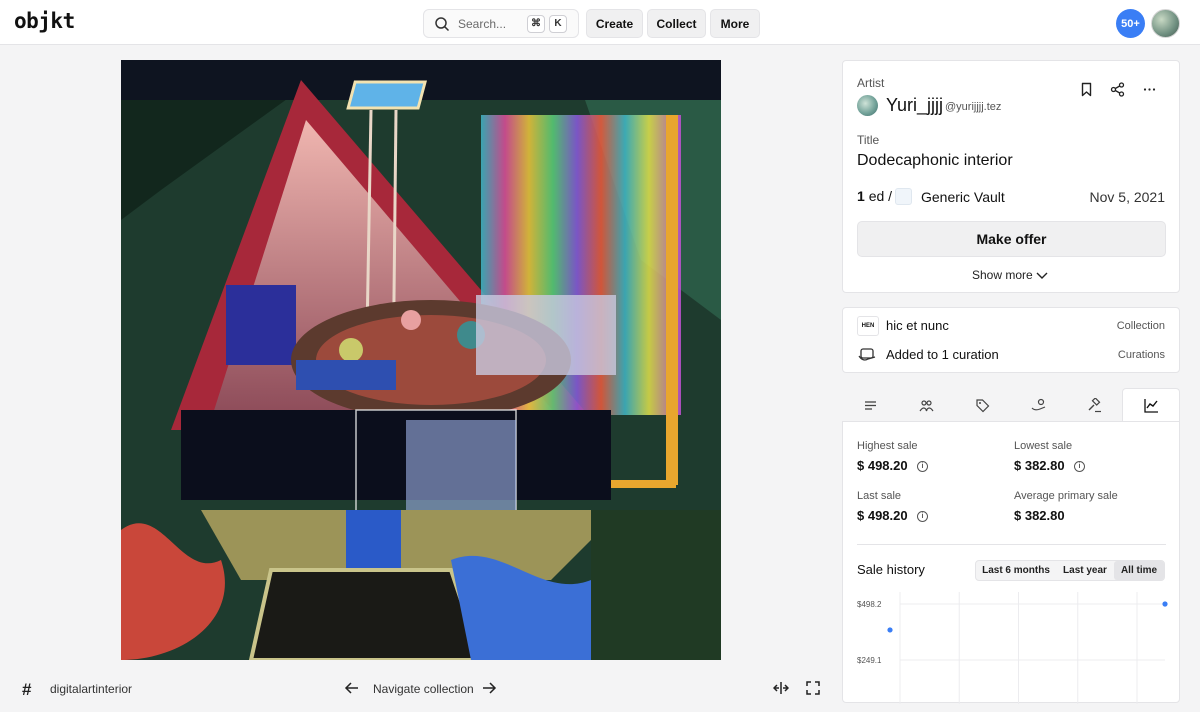 The image size is (1200, 712). What do you see at coordinates (1016, 570) in the screenshot?
I see `range-last-6-months: Last 6 months` at bounding box center [1016, 570].